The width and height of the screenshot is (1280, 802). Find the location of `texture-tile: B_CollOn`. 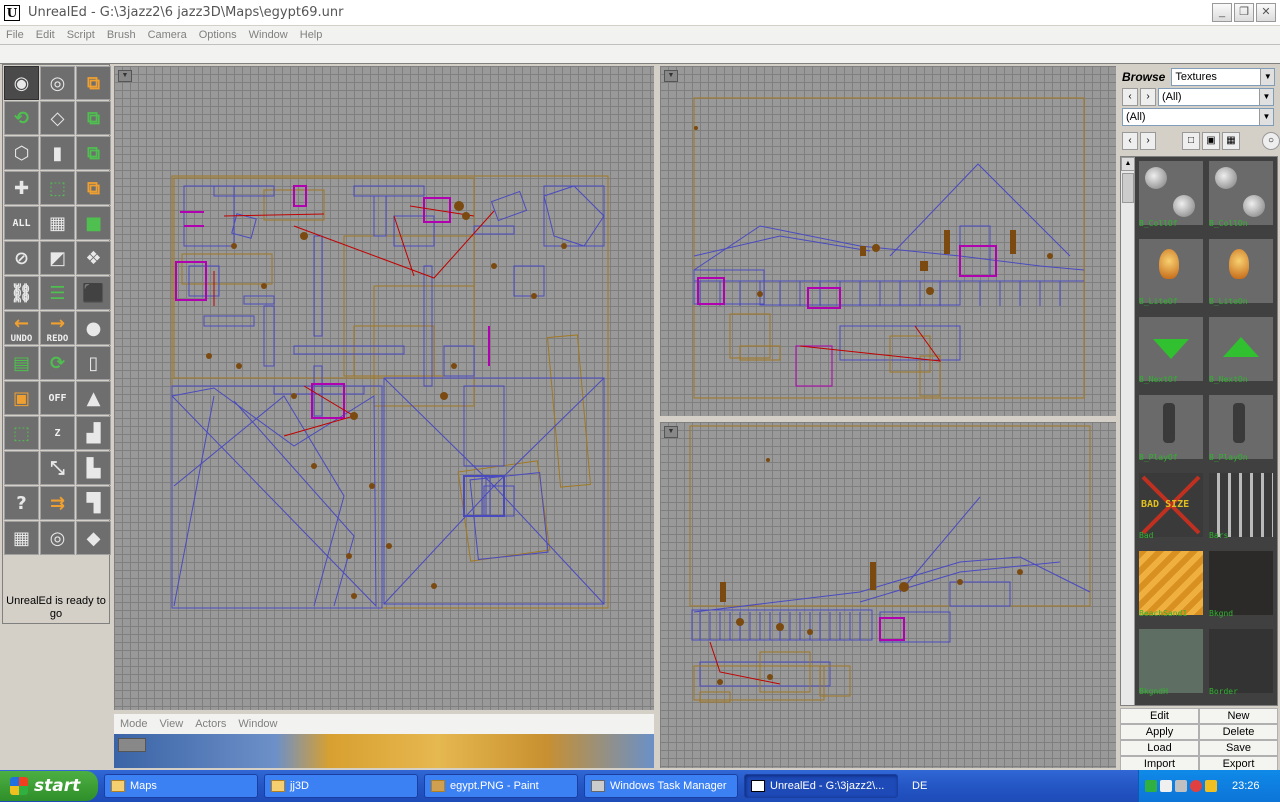

texture-tile: B_CollOn is located at coordinates (1241, 194).